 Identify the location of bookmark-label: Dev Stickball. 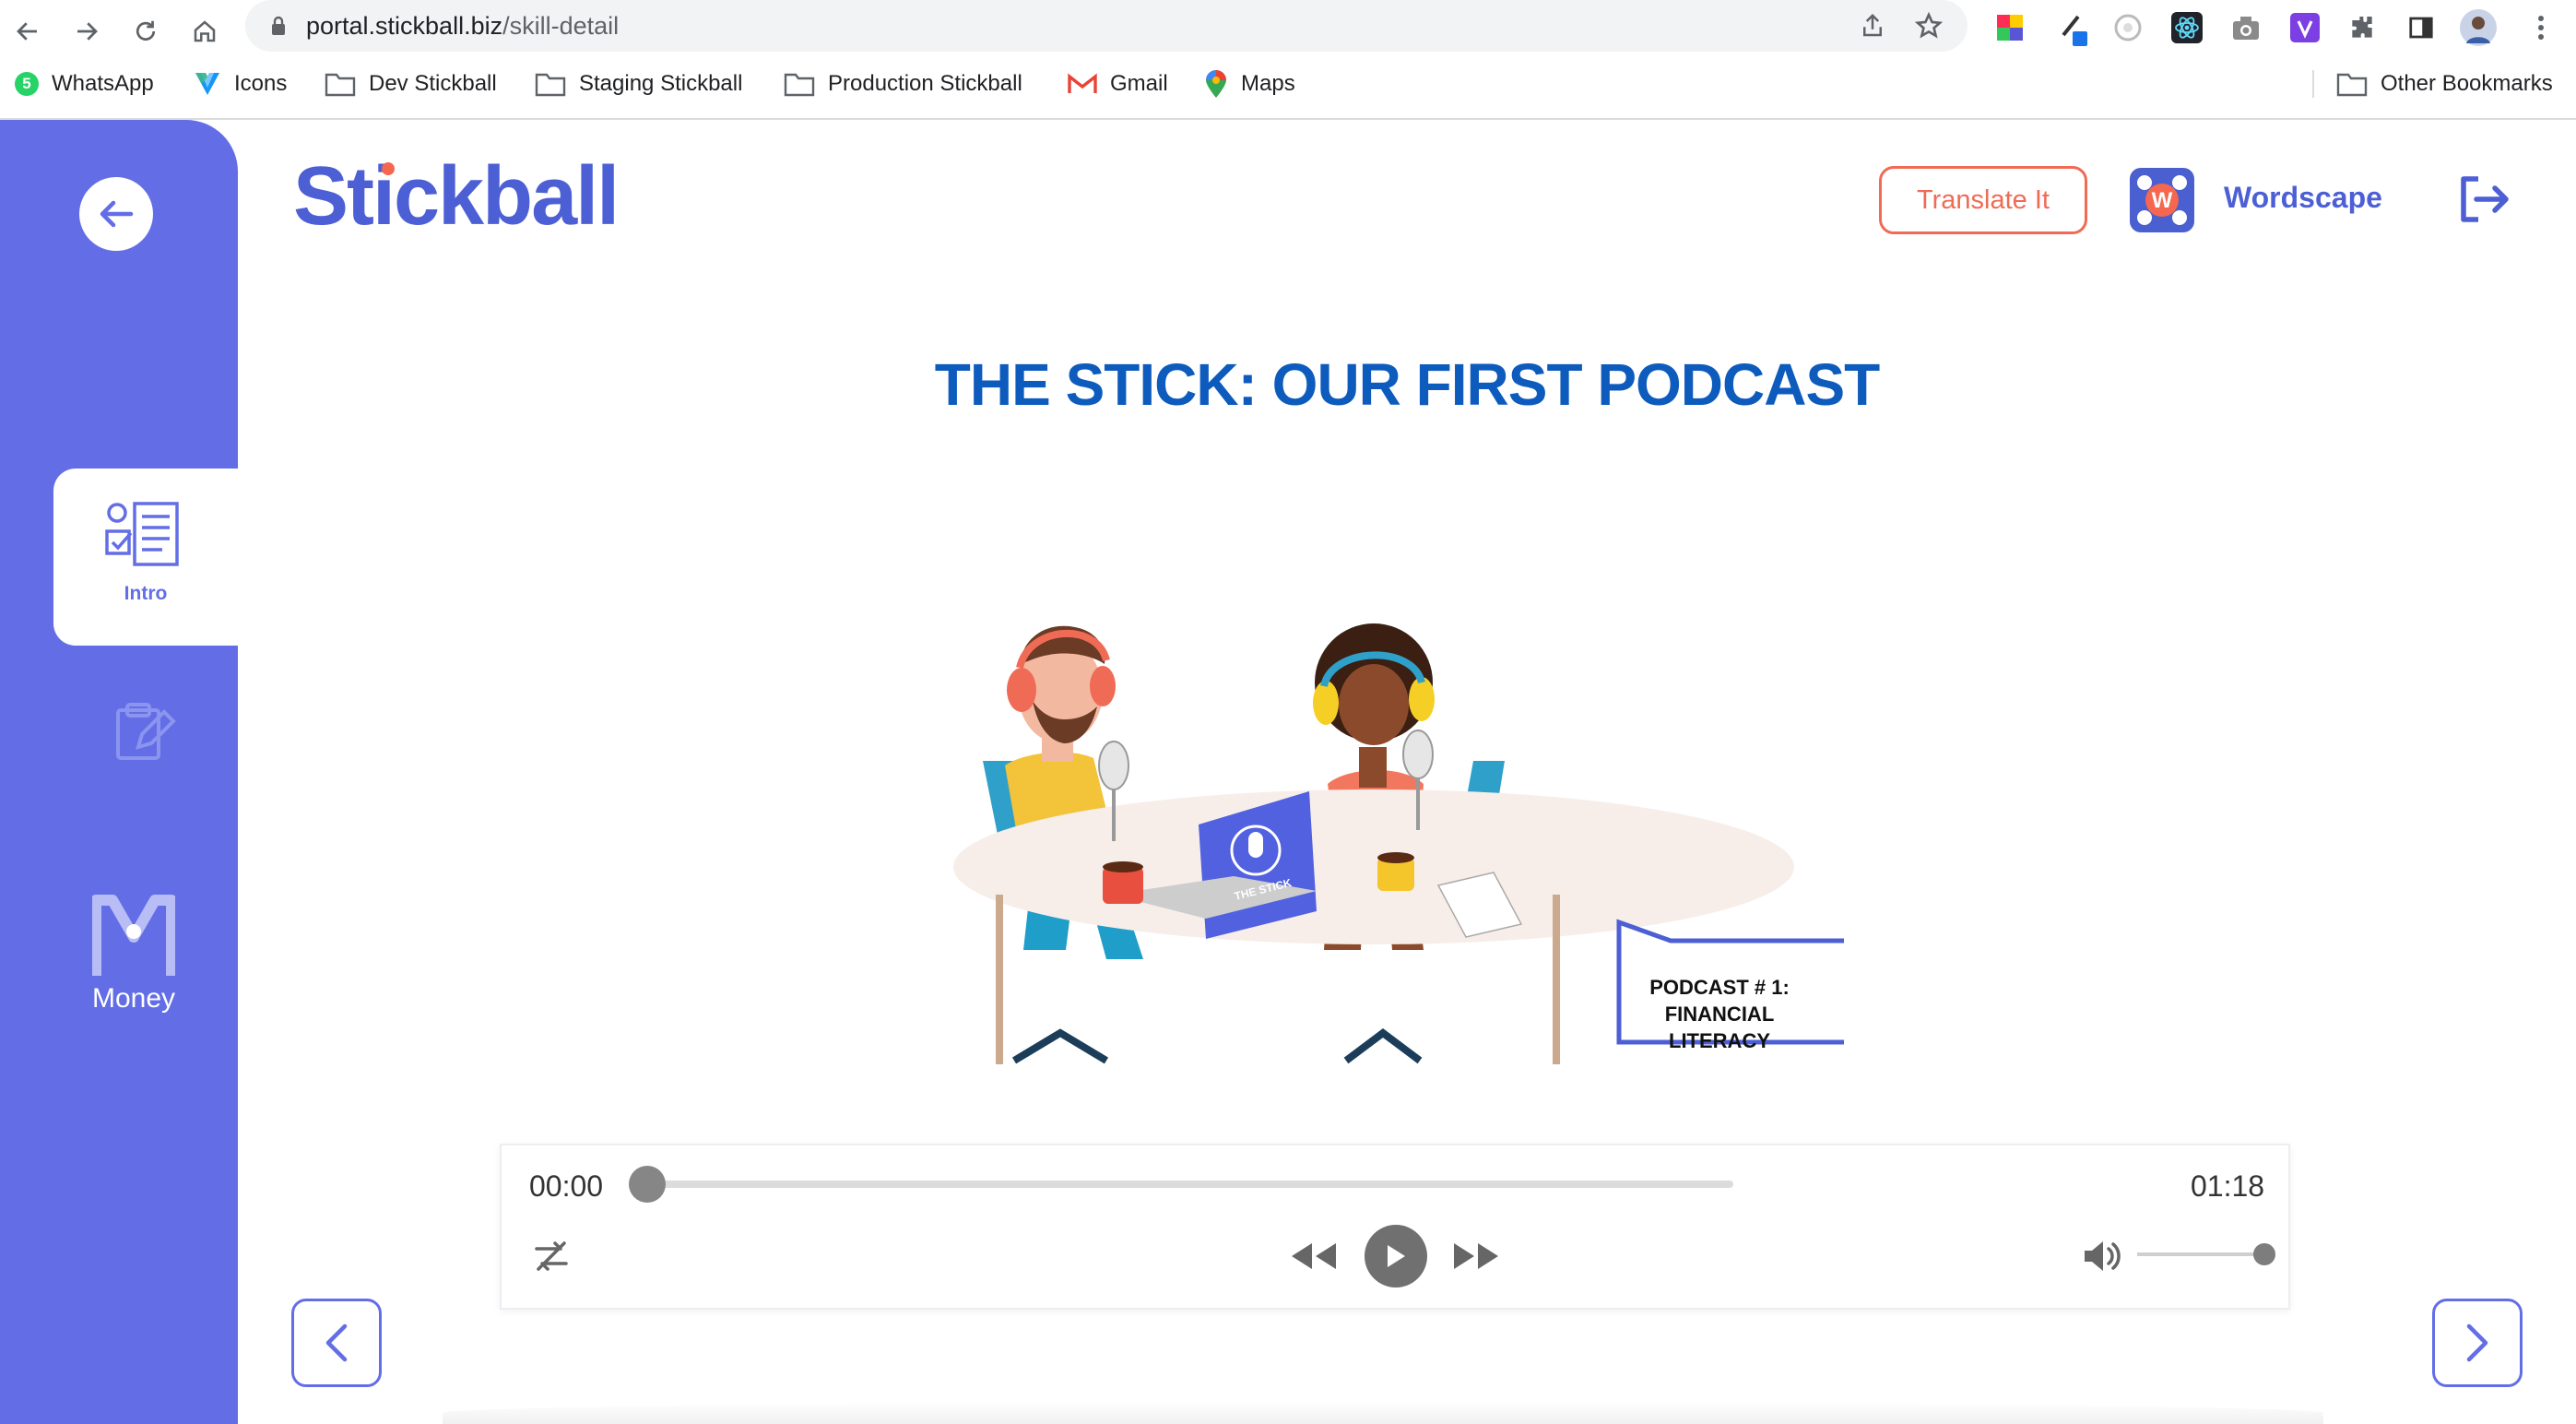
(433, 83).